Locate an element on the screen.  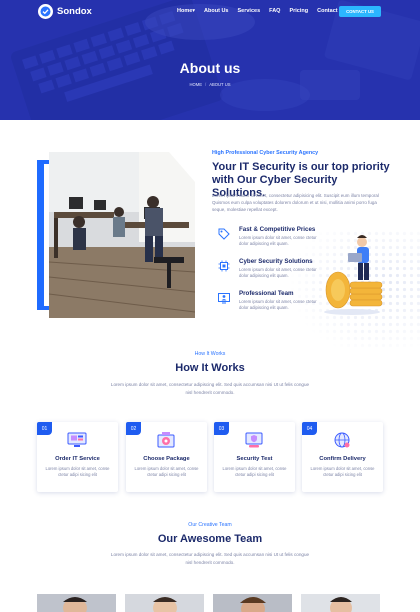
team-icon is located at coordinates (224, 298).